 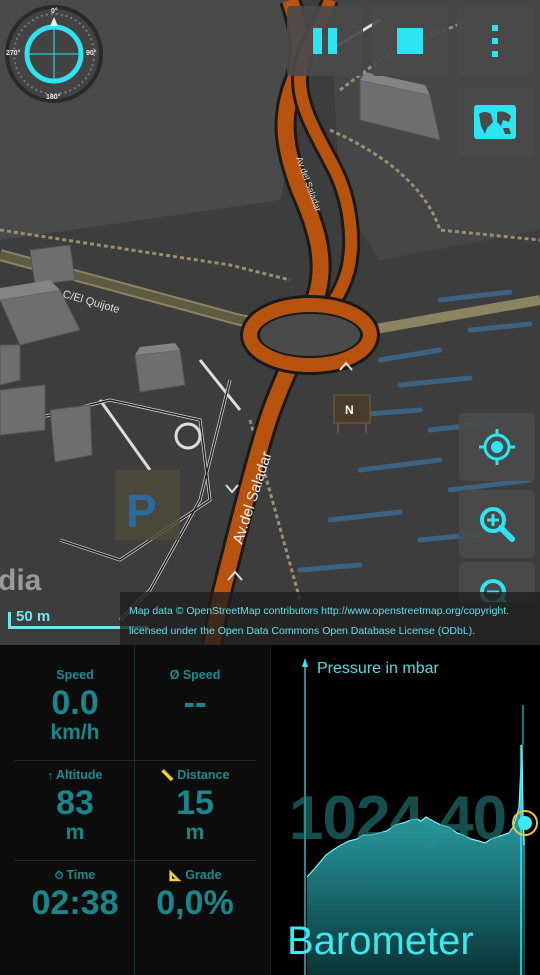 I want to click on speed-title: Speed, so click(x=75, y=675).